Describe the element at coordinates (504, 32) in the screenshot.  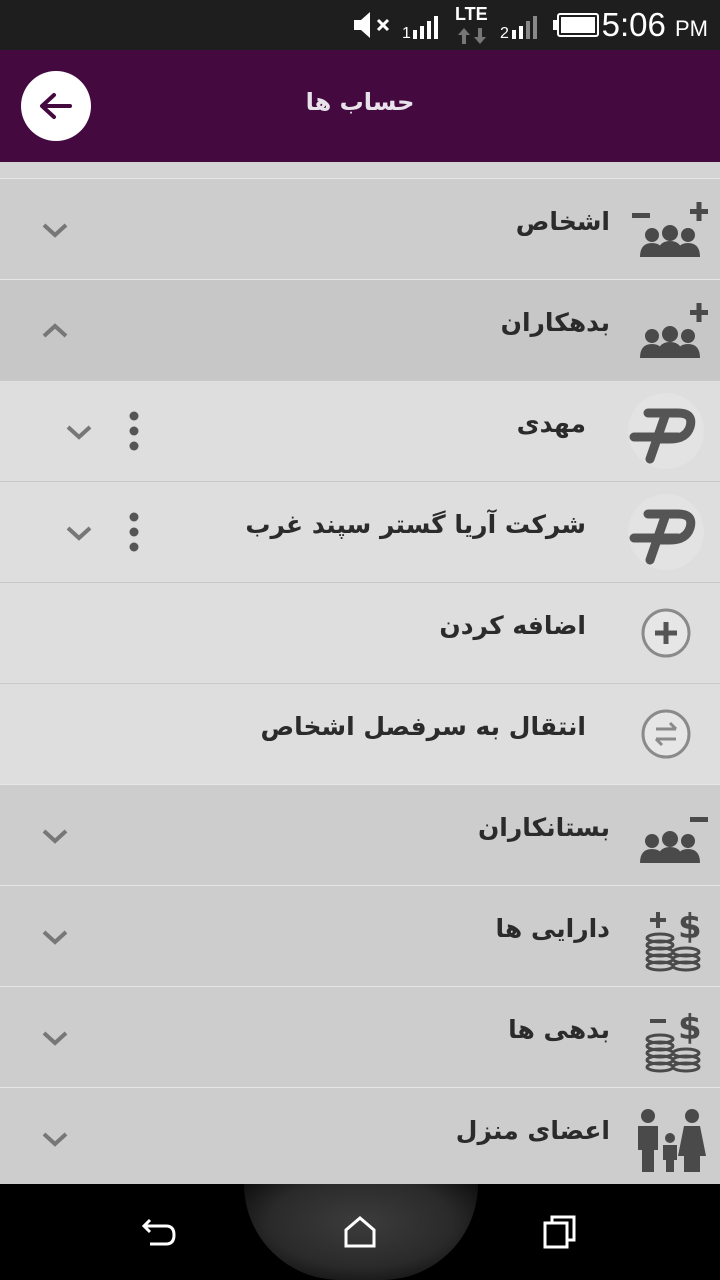
I see `svg-text: 2` at that location.